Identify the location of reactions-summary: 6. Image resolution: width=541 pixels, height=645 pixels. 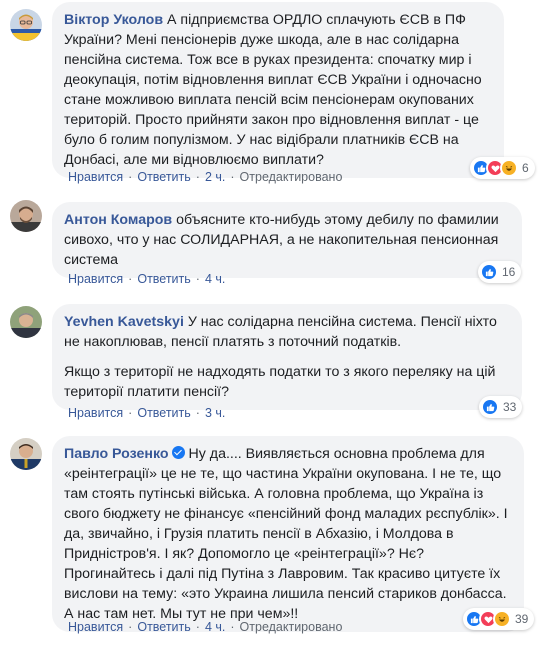
(502, 168).